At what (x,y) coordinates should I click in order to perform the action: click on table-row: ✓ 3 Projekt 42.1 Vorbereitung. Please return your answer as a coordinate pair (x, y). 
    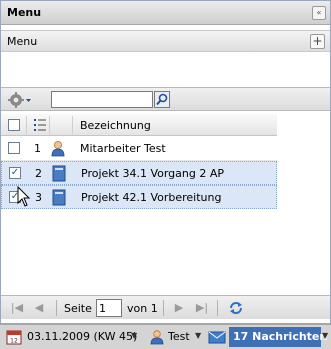
    Looking at the image, I should click on (139, 197).